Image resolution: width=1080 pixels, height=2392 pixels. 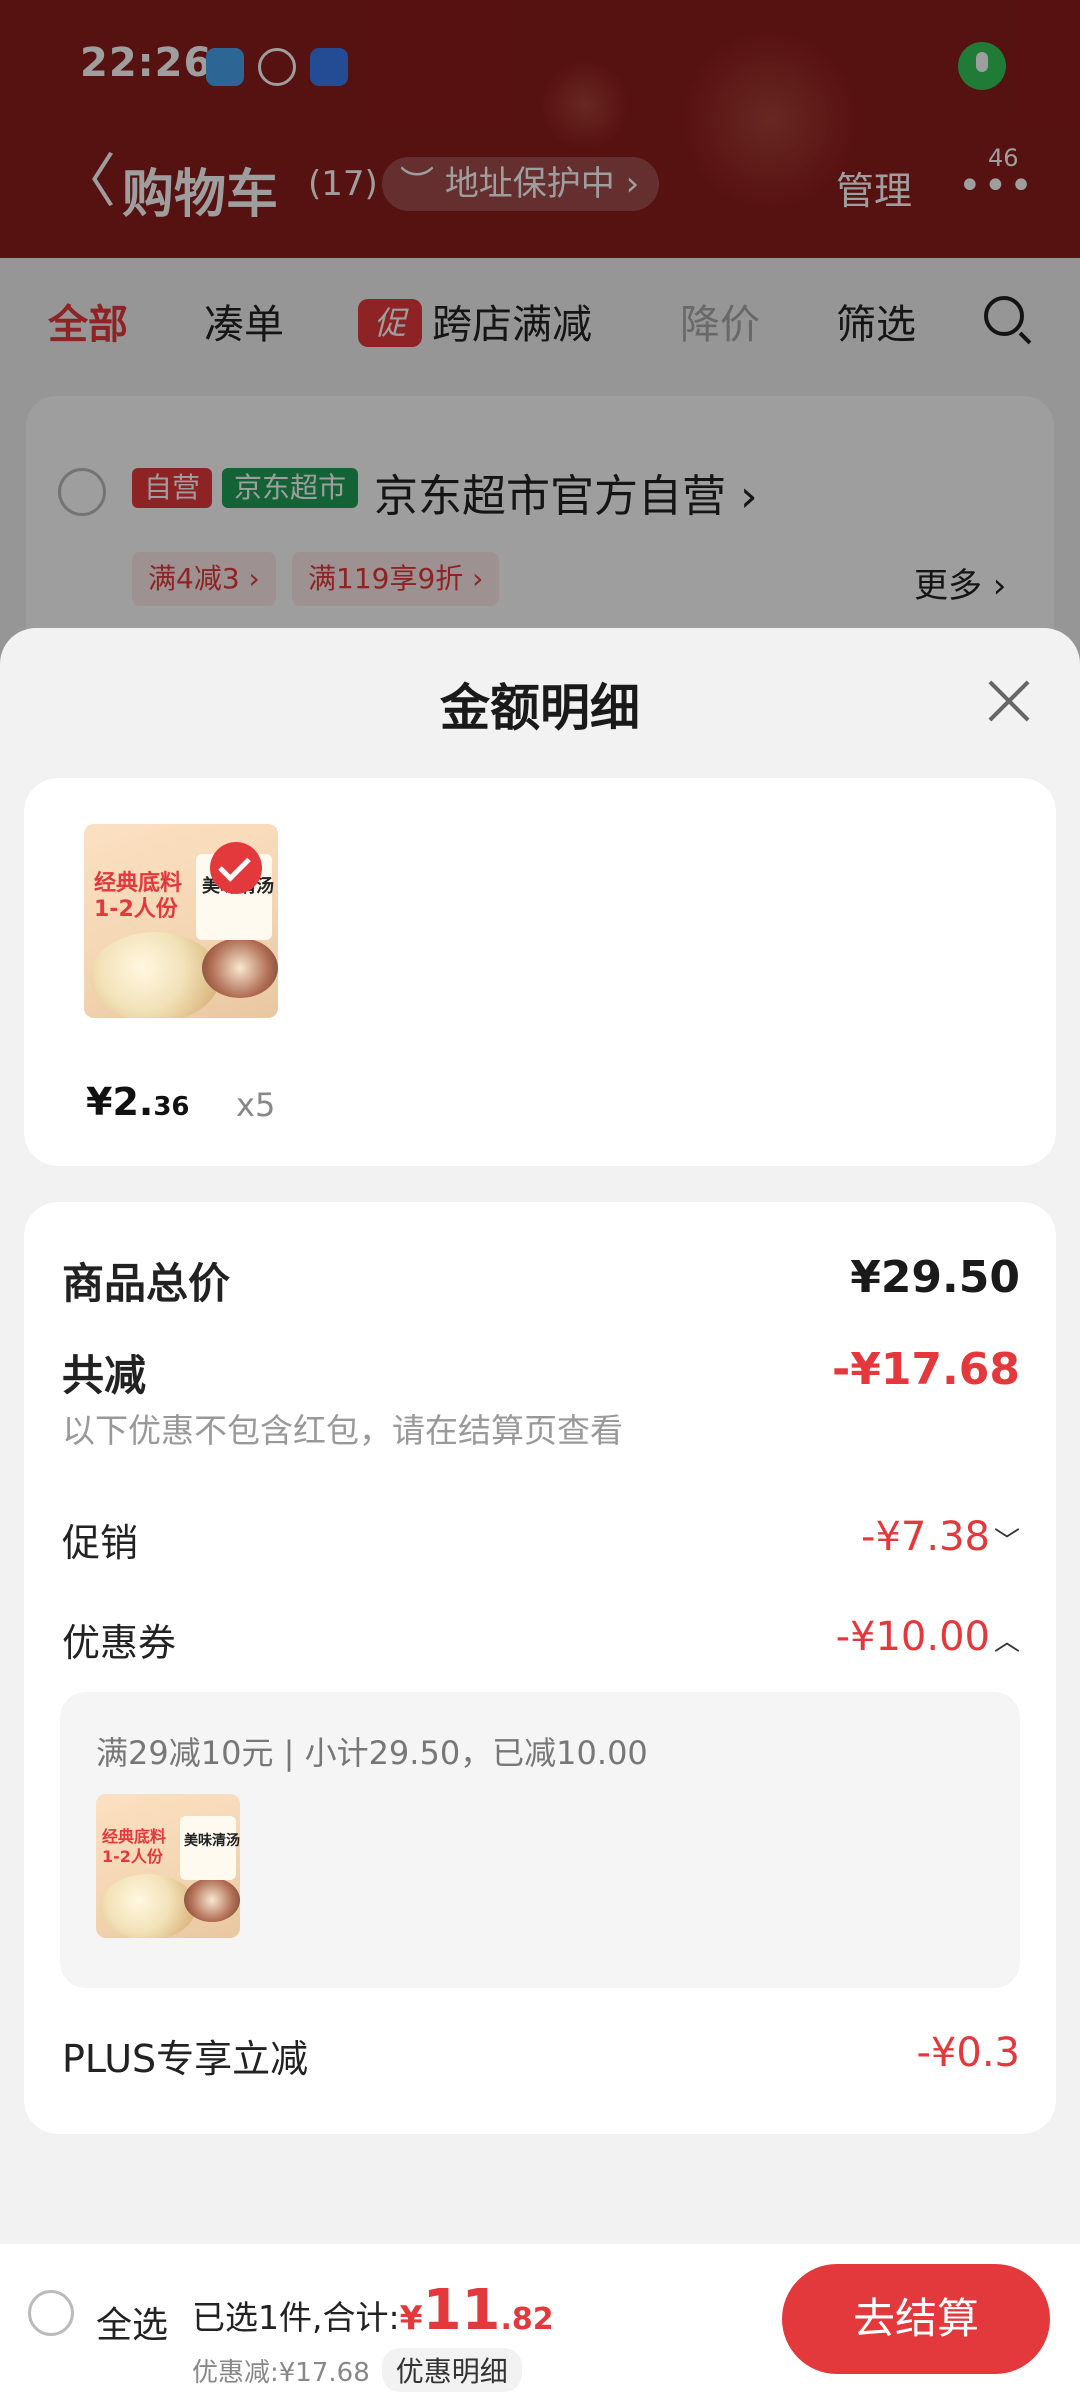 I want to click on checkout-button: 去结算, so click(x=916, y=2319).